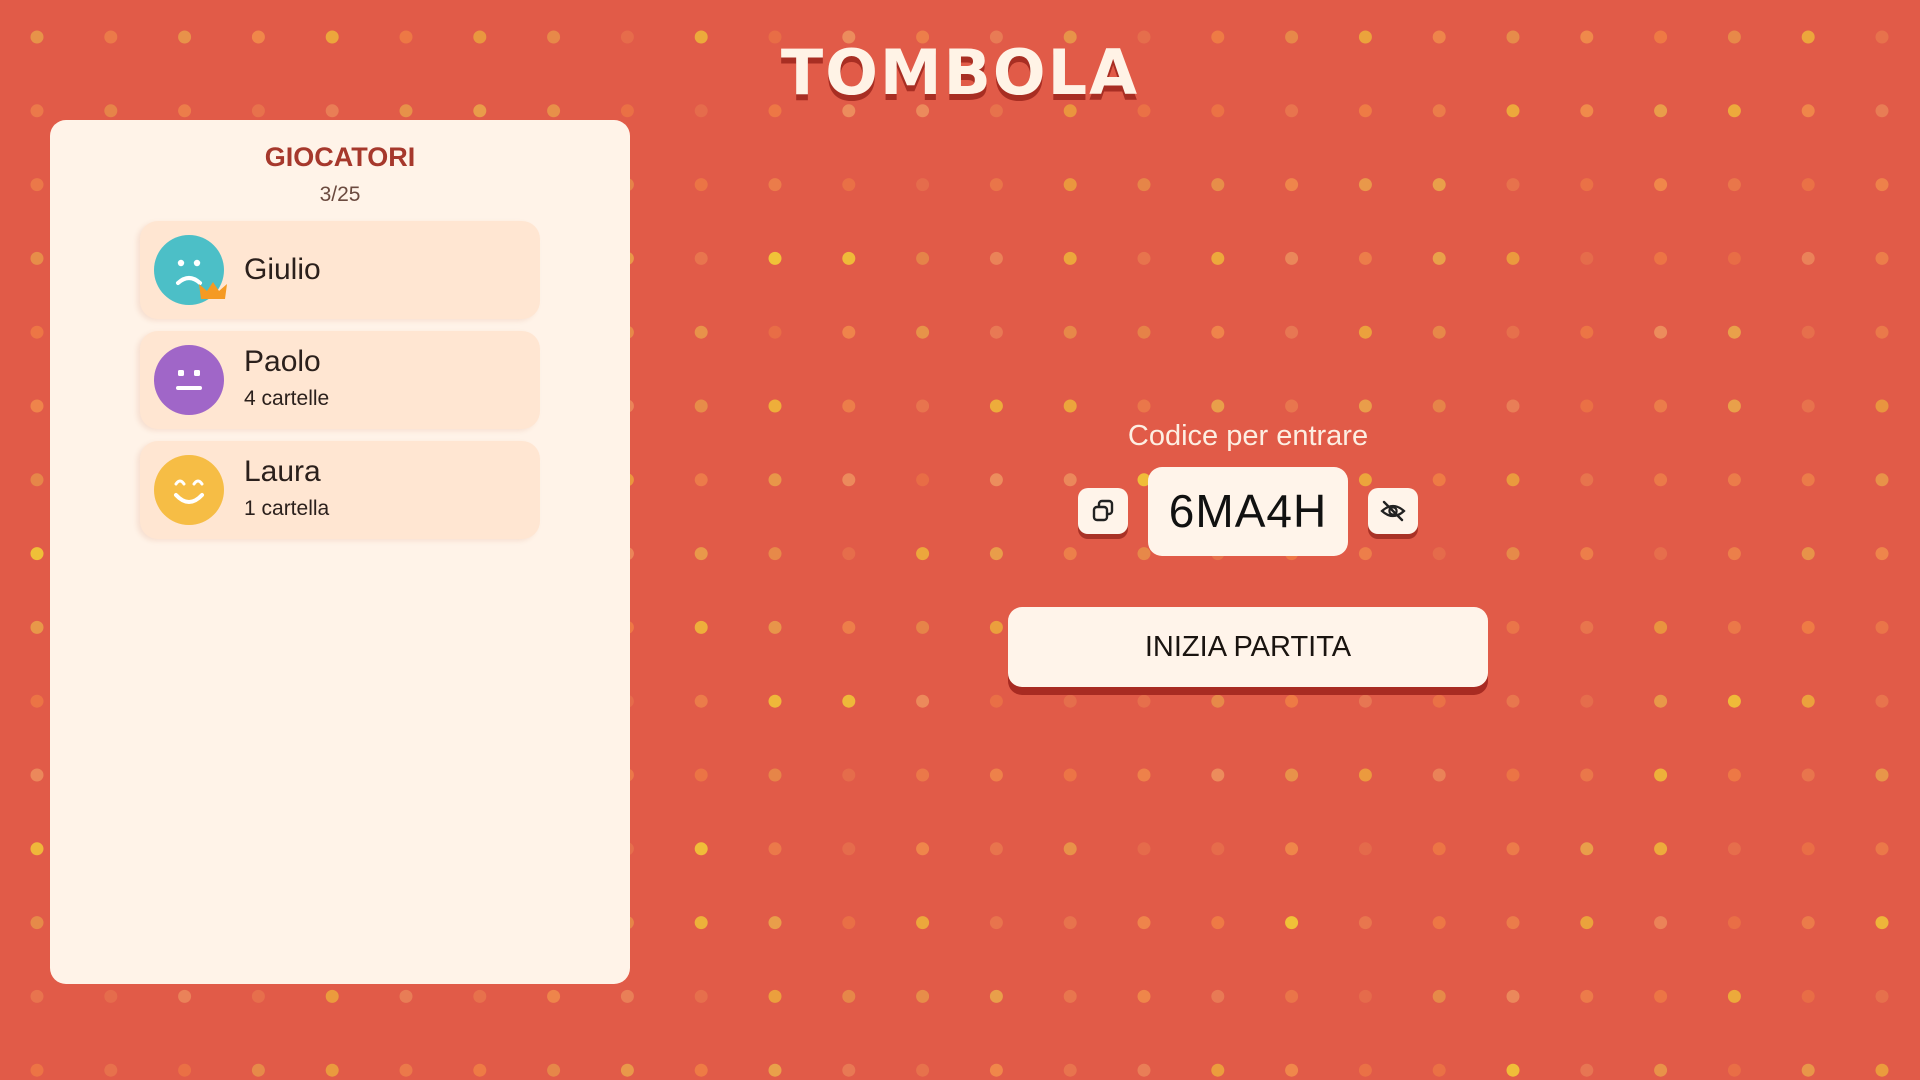  Describe the element at coordinates (282, 269) in the screenshot. I see `player-name: Giulio` at that location.